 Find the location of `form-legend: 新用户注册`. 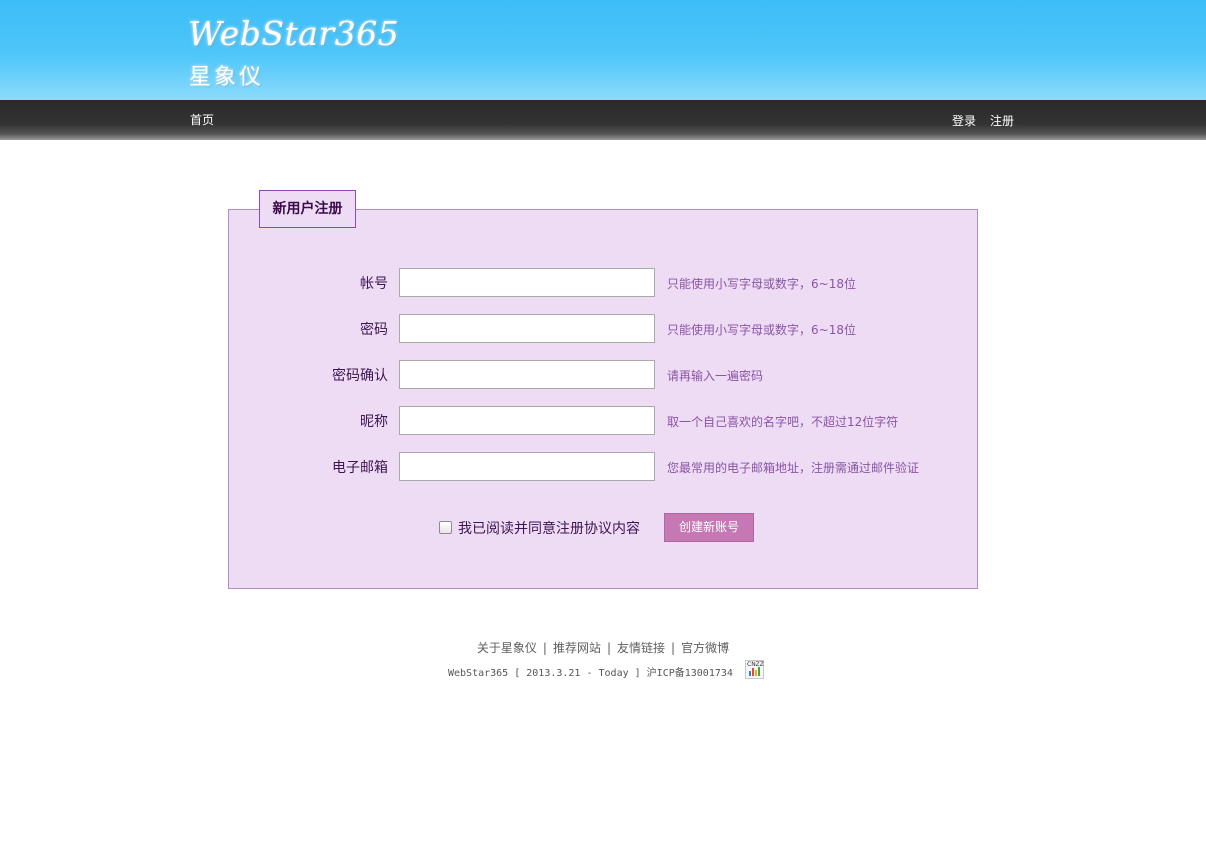

form-legend: 新用户注册 is located at coordinates (307, 209).